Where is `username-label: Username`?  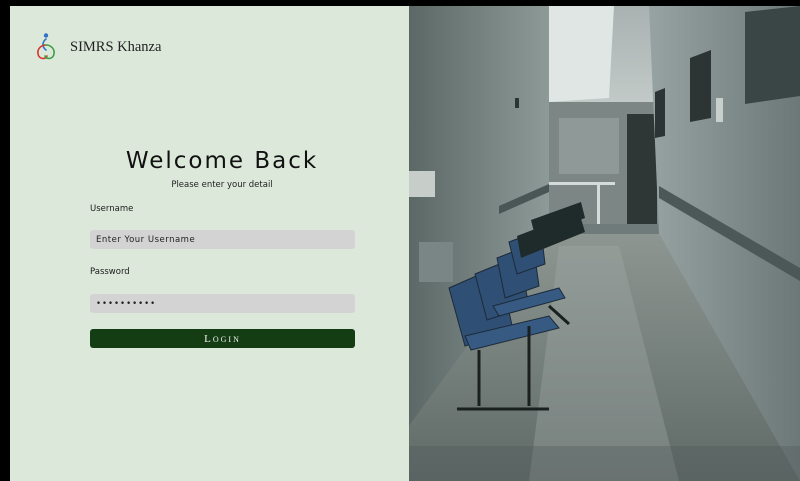
username-label: Username is located at coordinates (112, 209).